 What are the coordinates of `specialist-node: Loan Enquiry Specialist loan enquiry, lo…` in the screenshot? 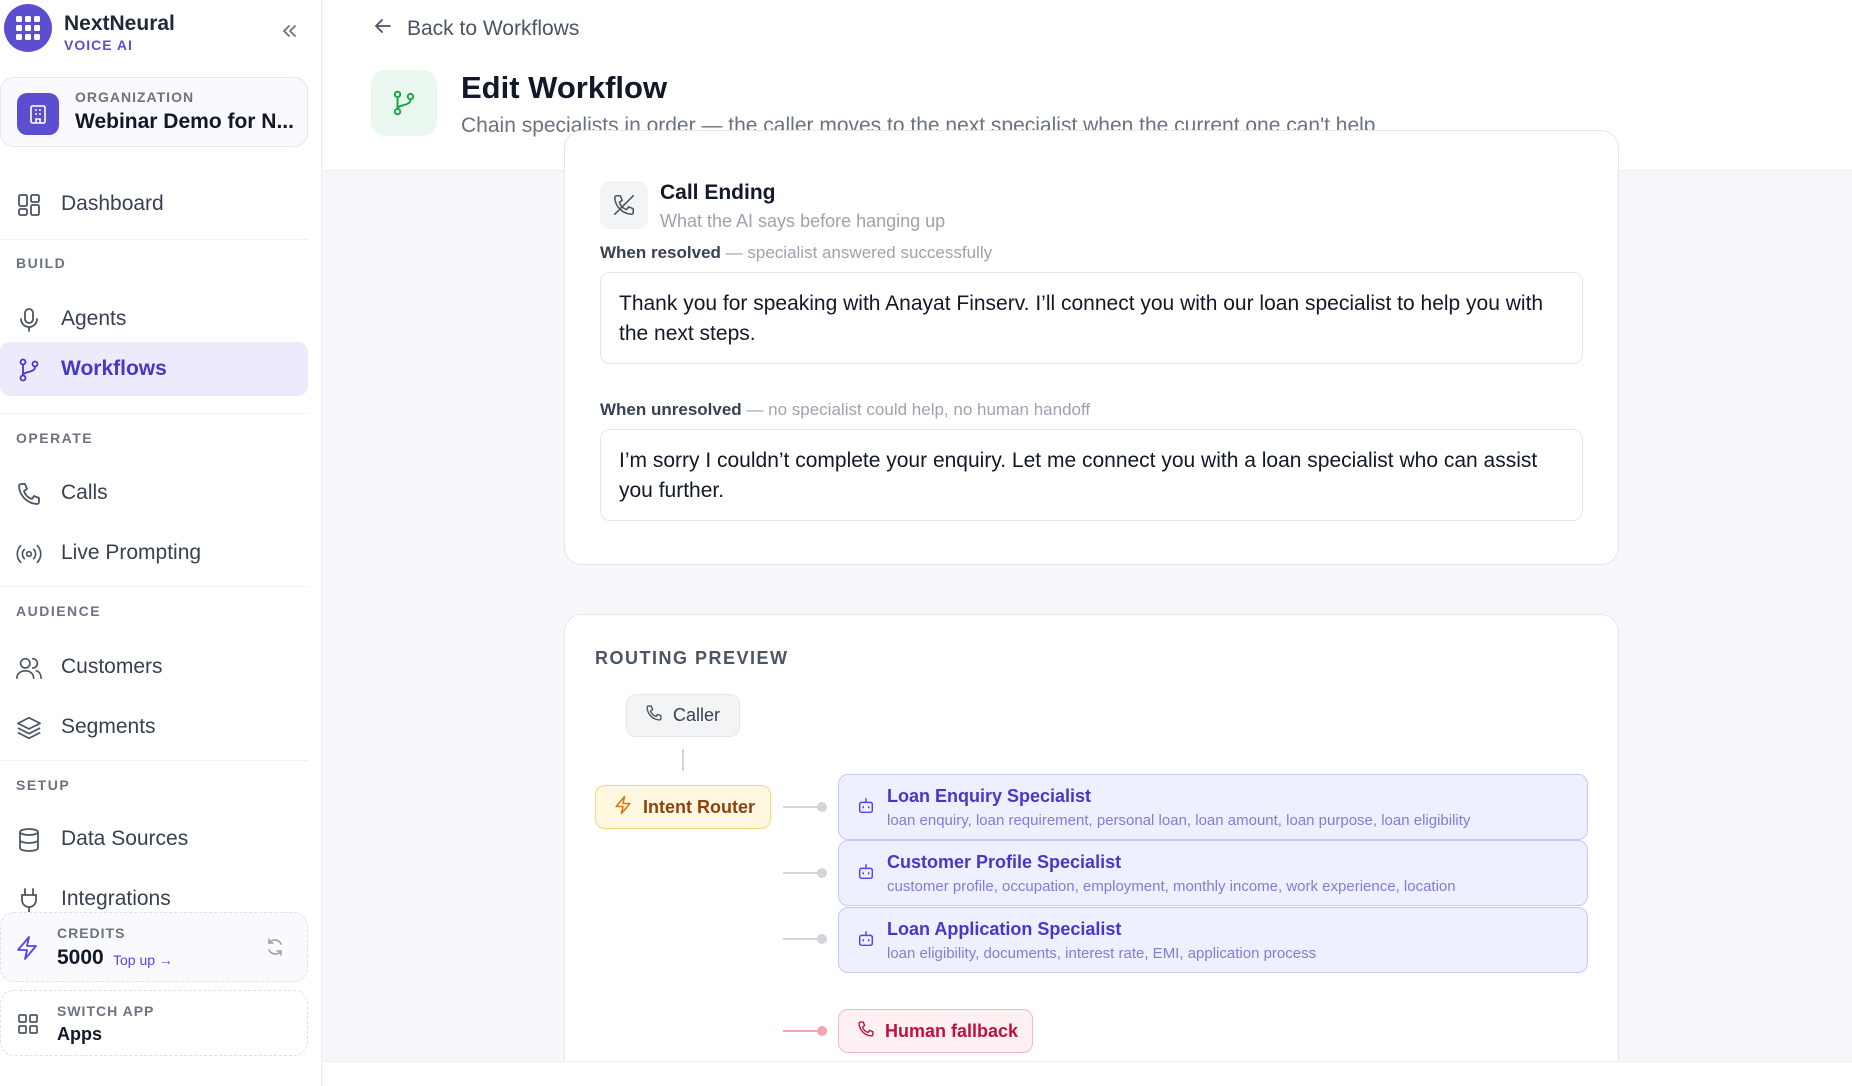 It's located at (1213, 807).